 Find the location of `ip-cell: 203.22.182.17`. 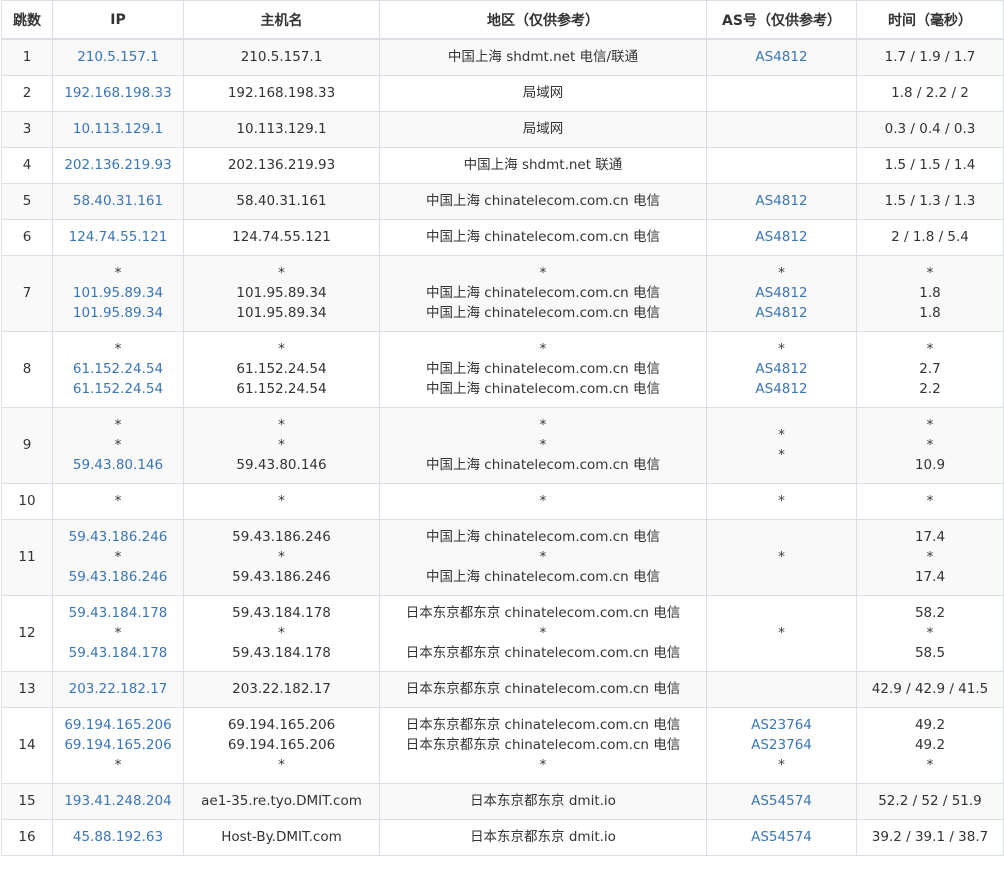

ip-cell: 203.22.182.17 is located at coordinates (118, 689).